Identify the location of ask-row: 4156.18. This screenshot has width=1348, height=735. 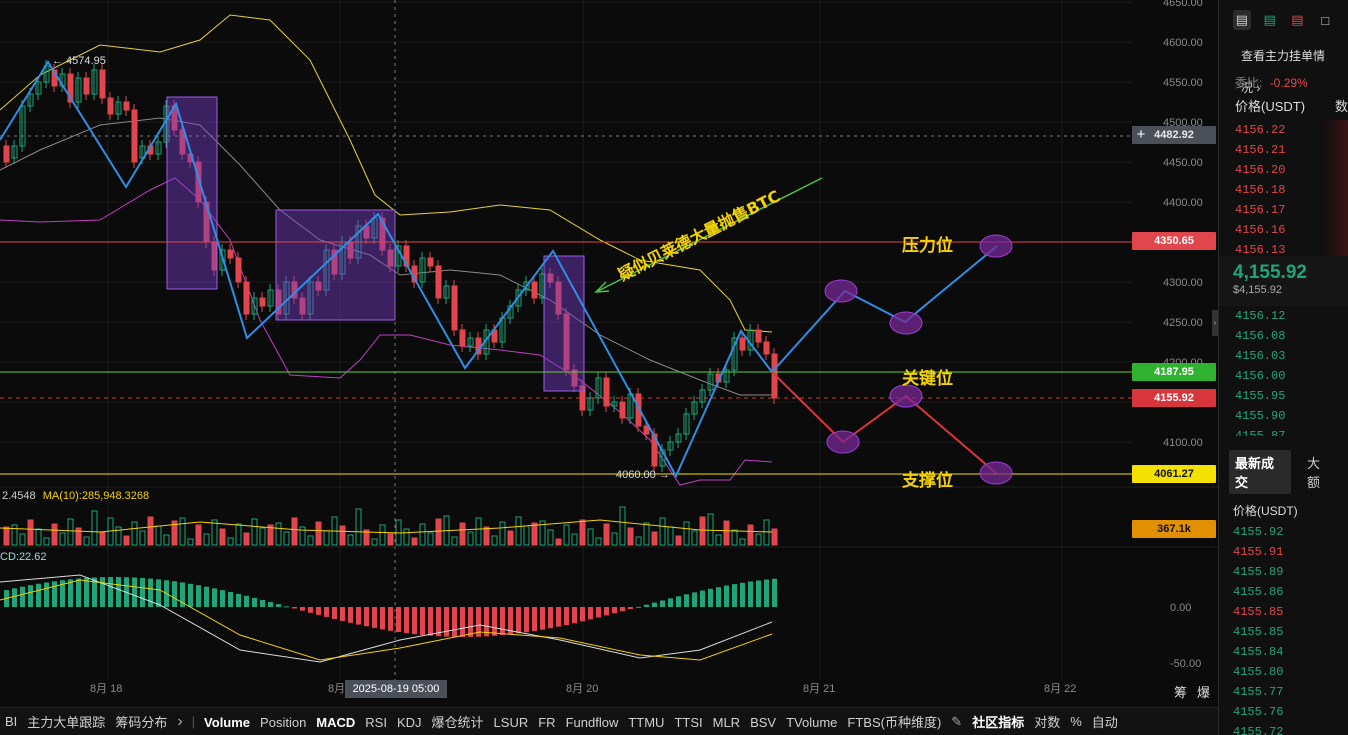
(1283, 190).